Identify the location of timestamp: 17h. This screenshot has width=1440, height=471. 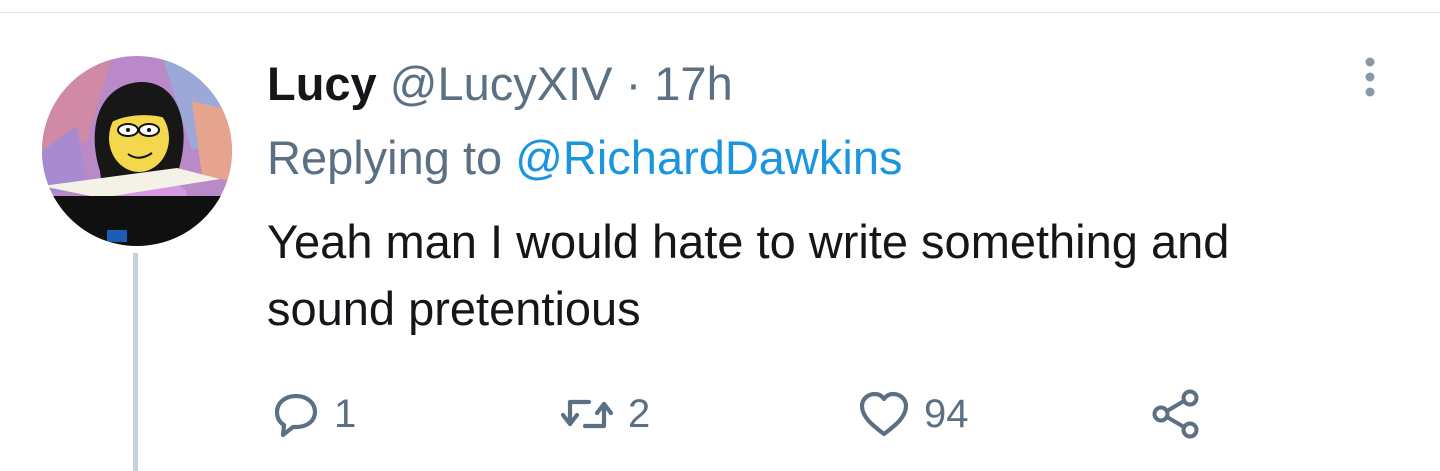
(693, 83).